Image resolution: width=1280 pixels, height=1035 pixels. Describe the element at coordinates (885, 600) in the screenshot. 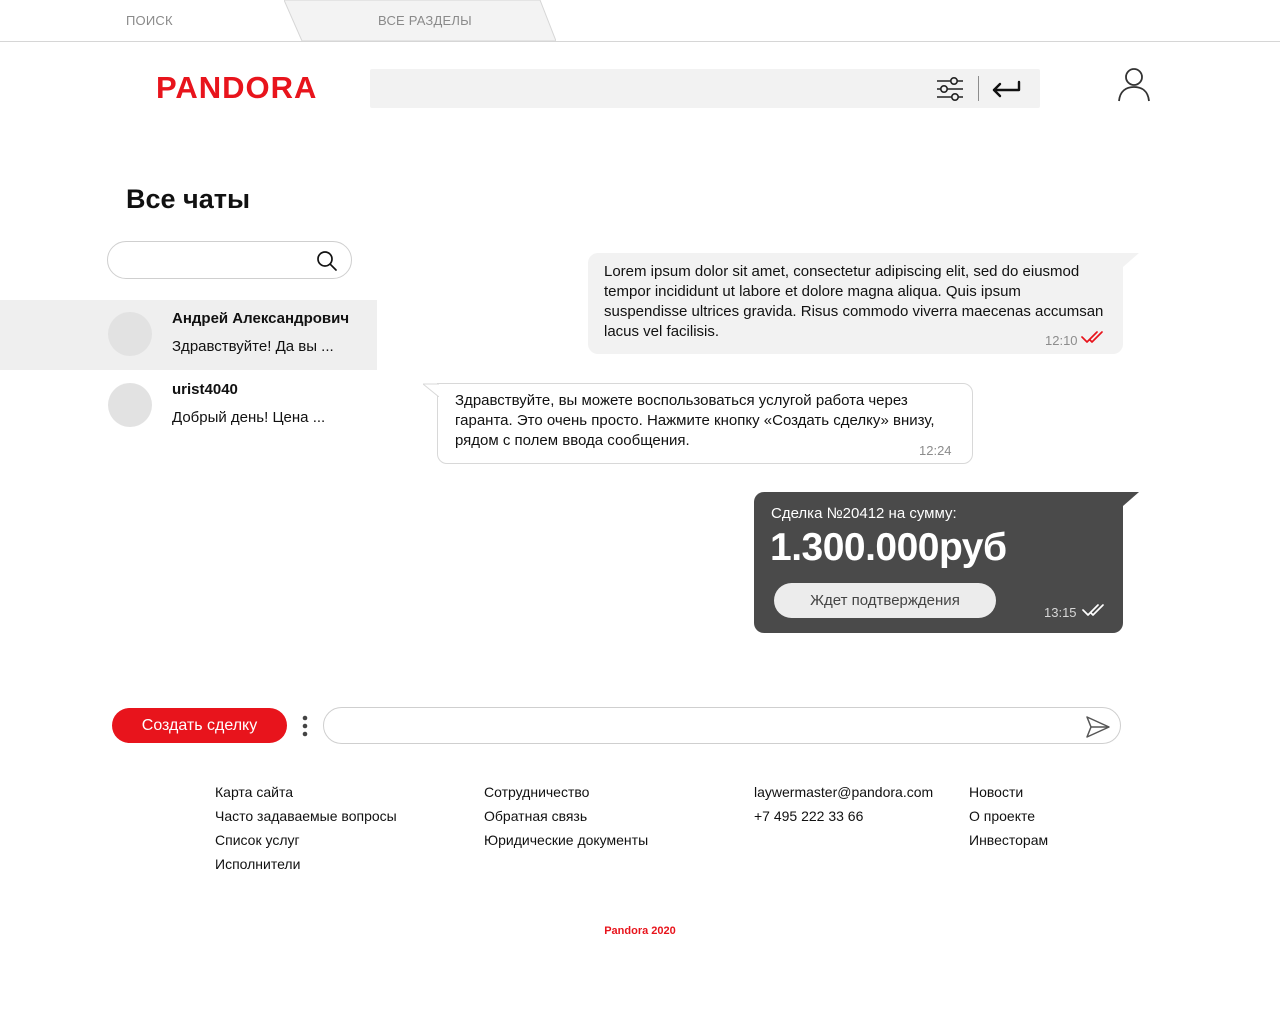

I see `deal-status-button: Ждет подтверждения` at that location.